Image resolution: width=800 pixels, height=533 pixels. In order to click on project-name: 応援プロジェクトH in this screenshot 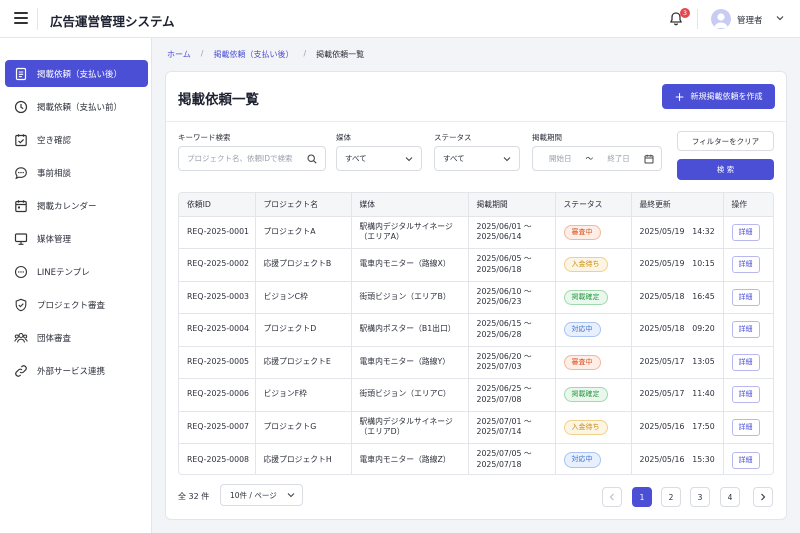, I will do `click(303, 458)`.